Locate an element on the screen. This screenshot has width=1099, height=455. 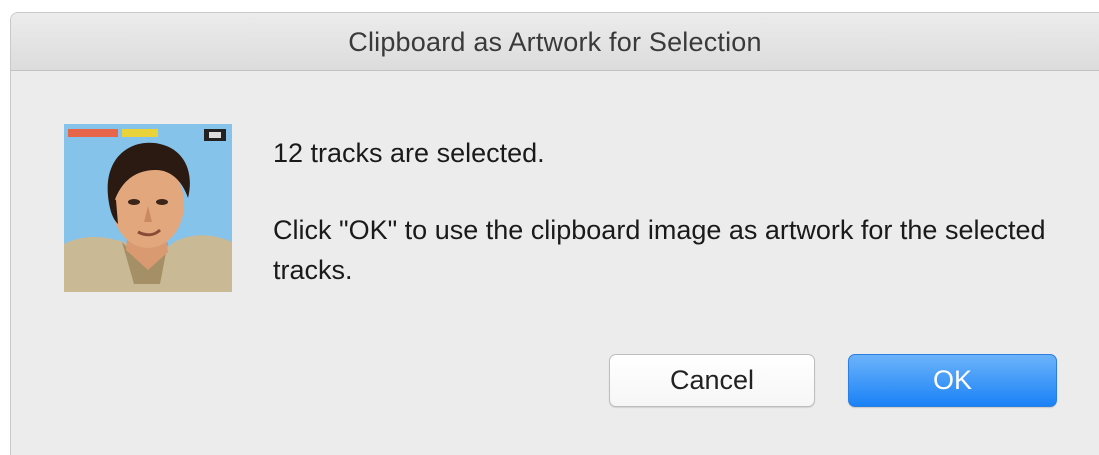
cancel-button: Cancel is located at coordinates (712, 380).